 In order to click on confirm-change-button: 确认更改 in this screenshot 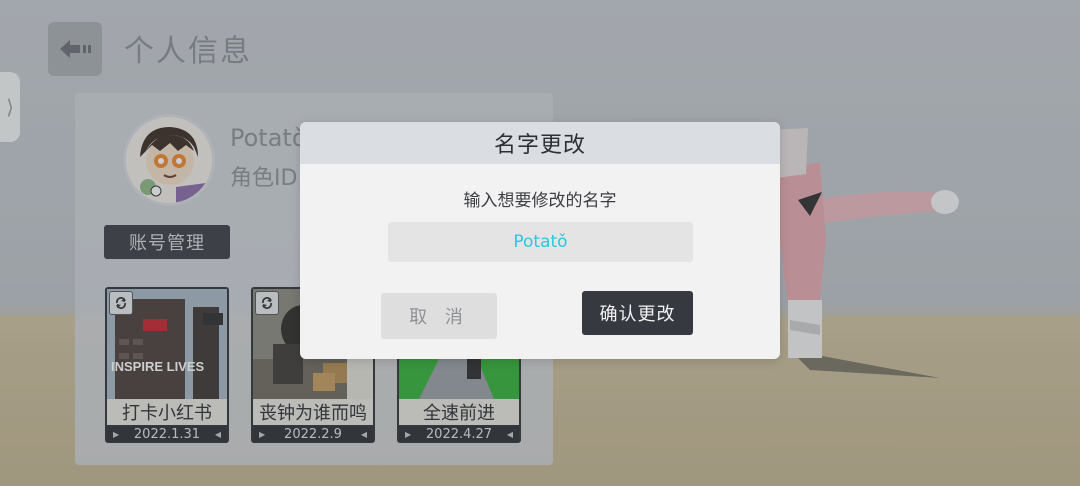, I will do `click(637, 313)`.